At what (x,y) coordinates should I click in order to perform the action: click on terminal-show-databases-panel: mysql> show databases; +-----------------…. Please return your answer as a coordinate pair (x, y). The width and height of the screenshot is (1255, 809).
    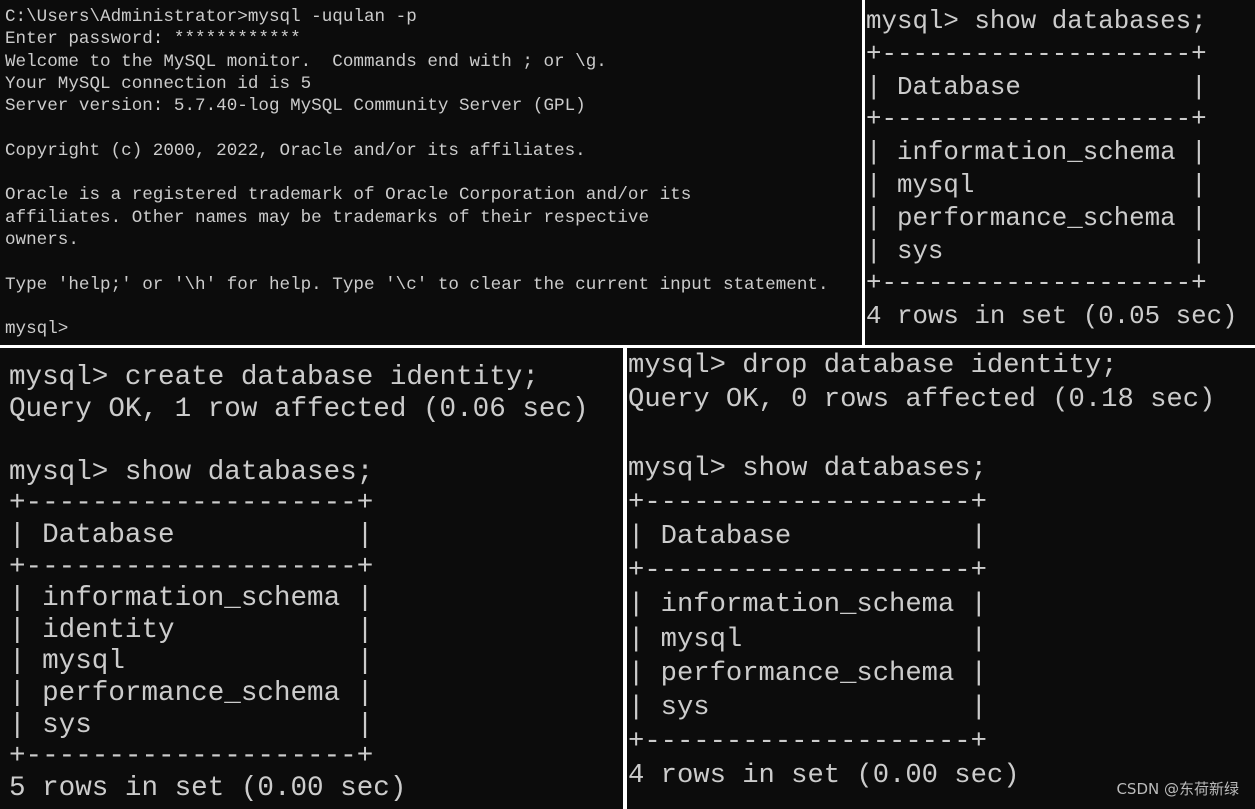
    Looking at the image, I should click on (1060, 172).